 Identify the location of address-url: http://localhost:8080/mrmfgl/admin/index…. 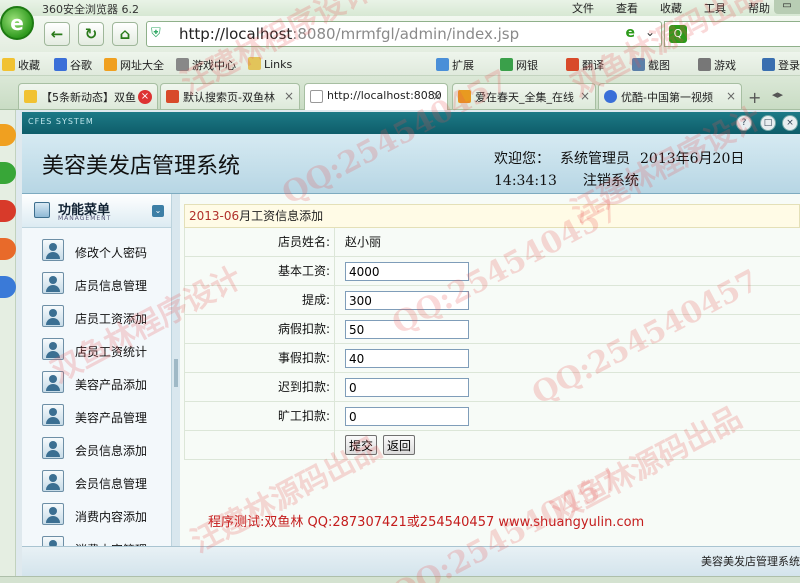
(349, 34).